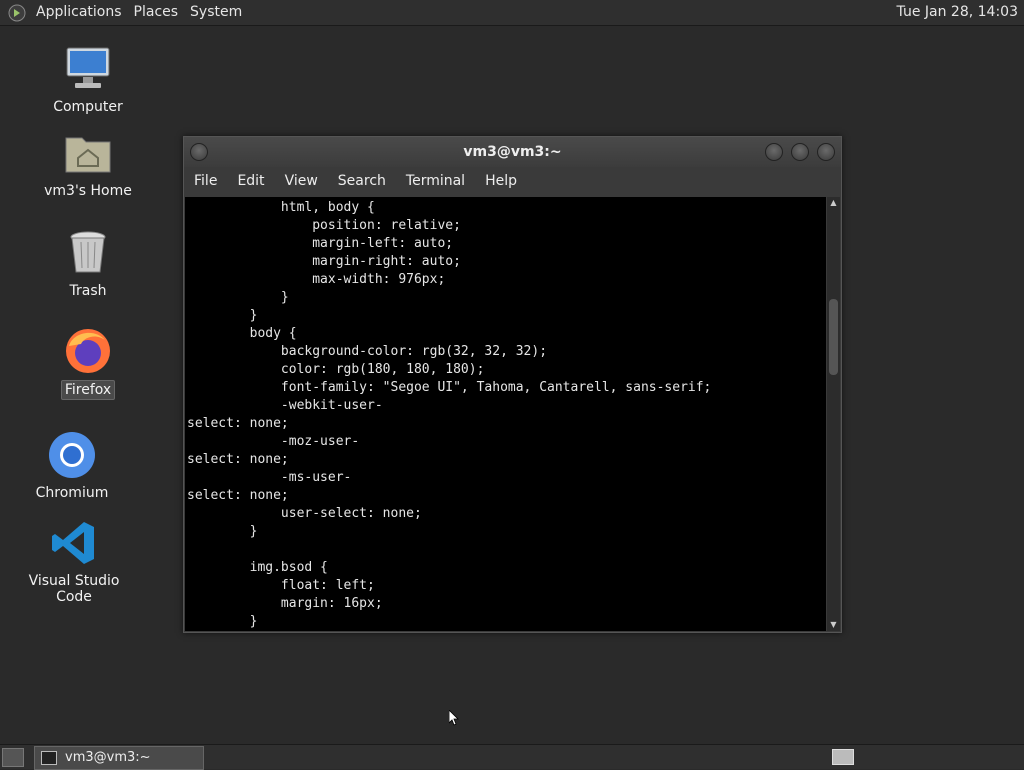 The height and width of the screenshot is (770, 1024). What do you see at coordinates (72, 455) in the screenshot?
I see `chromium-icon` at bounding box center [72, 455].